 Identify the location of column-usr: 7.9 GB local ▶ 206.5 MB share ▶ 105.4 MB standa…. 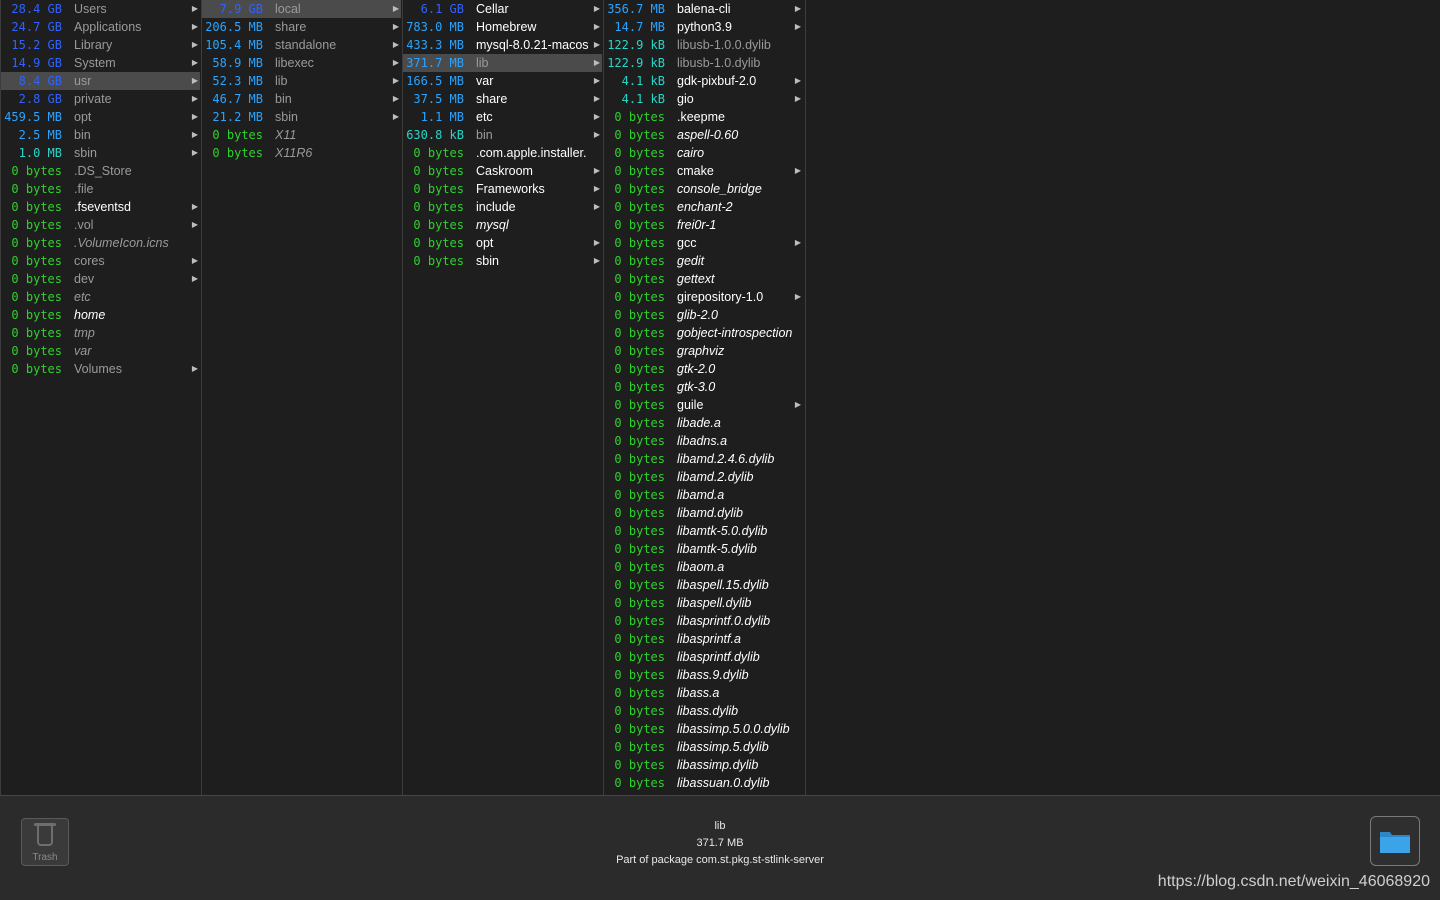
(301, 397).